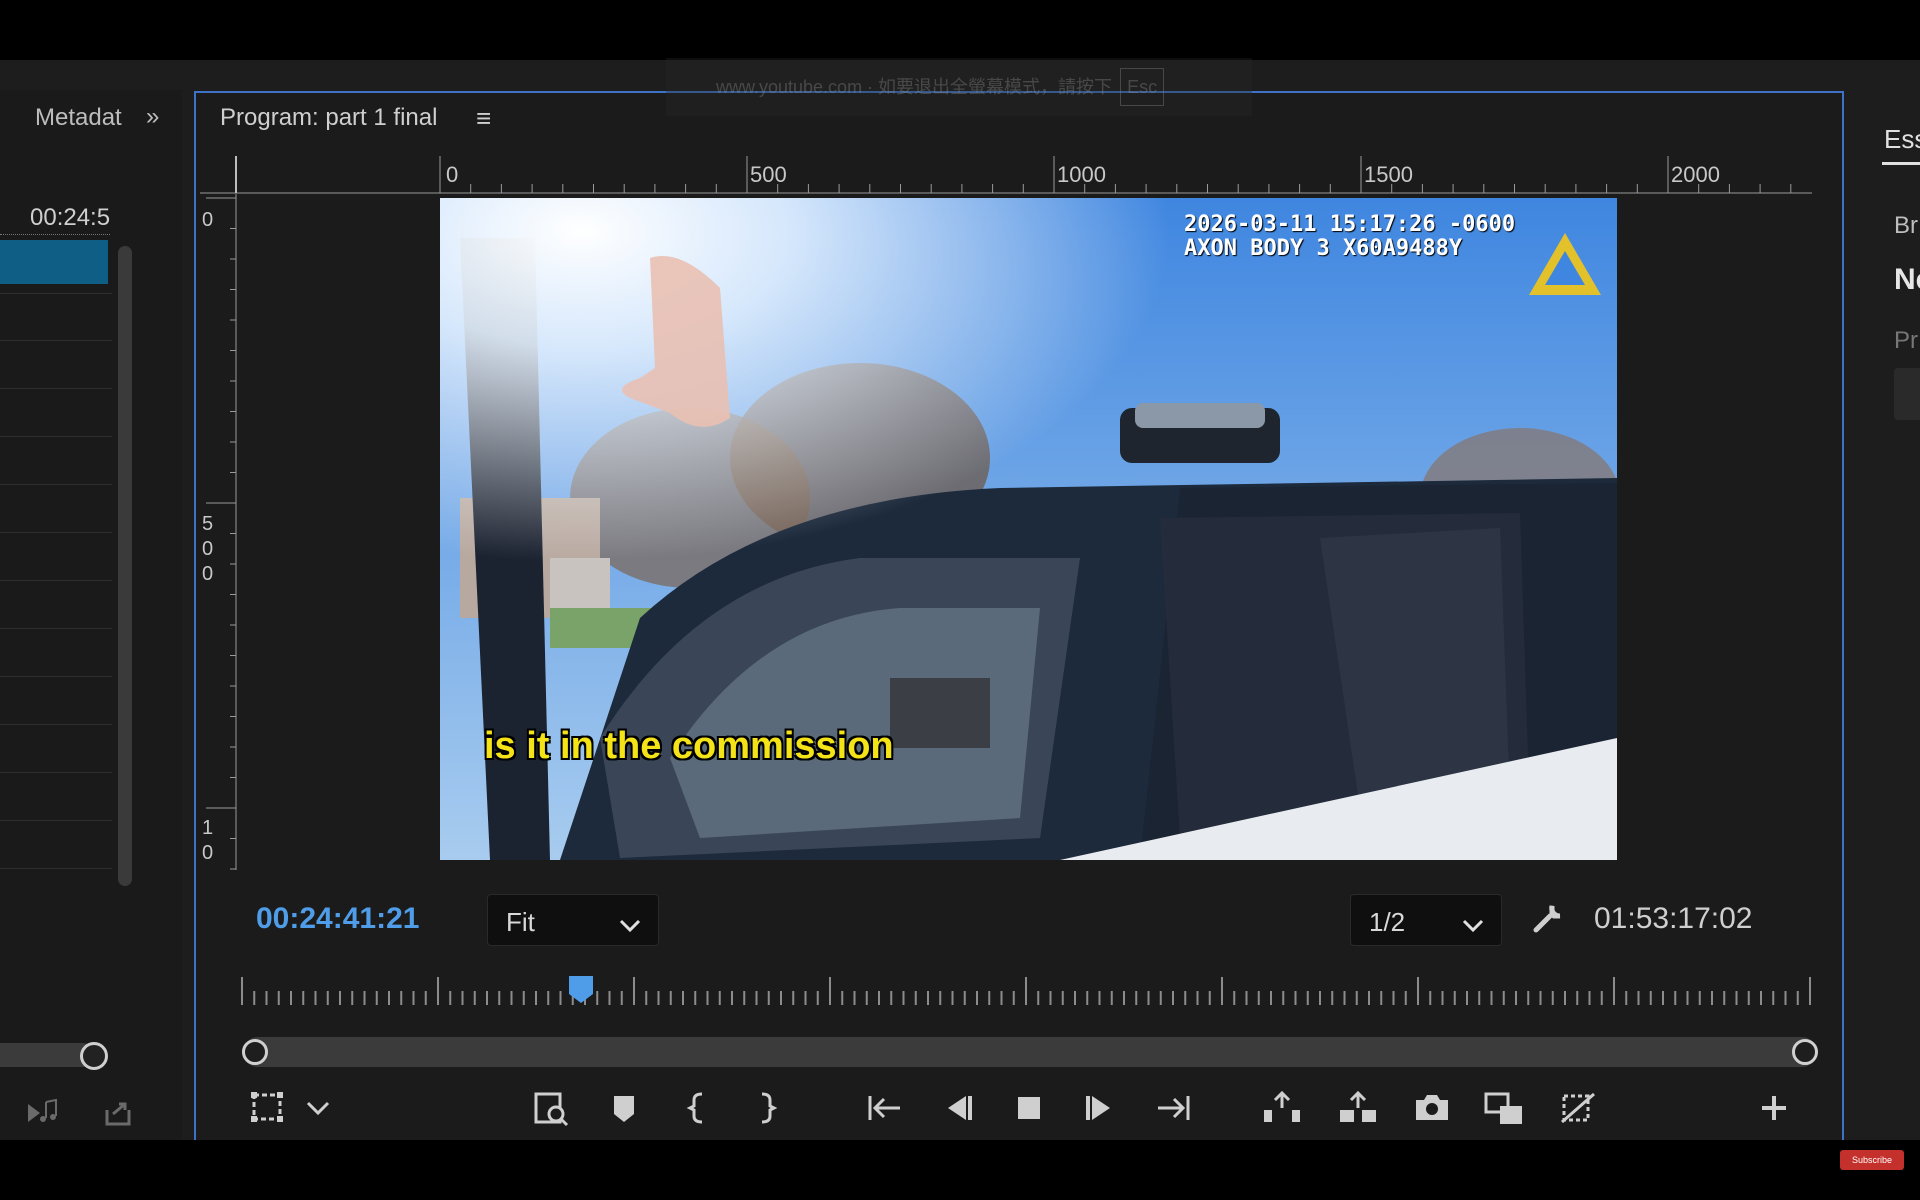  I want to click on playhead, so click(581, 989).